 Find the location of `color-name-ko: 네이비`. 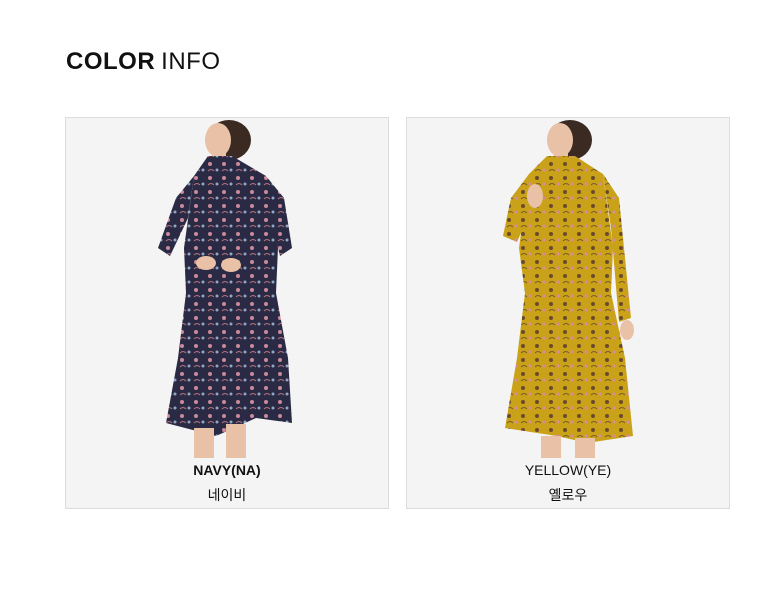

color-name-ko: 네이비 is located at coordinates (227, 496).